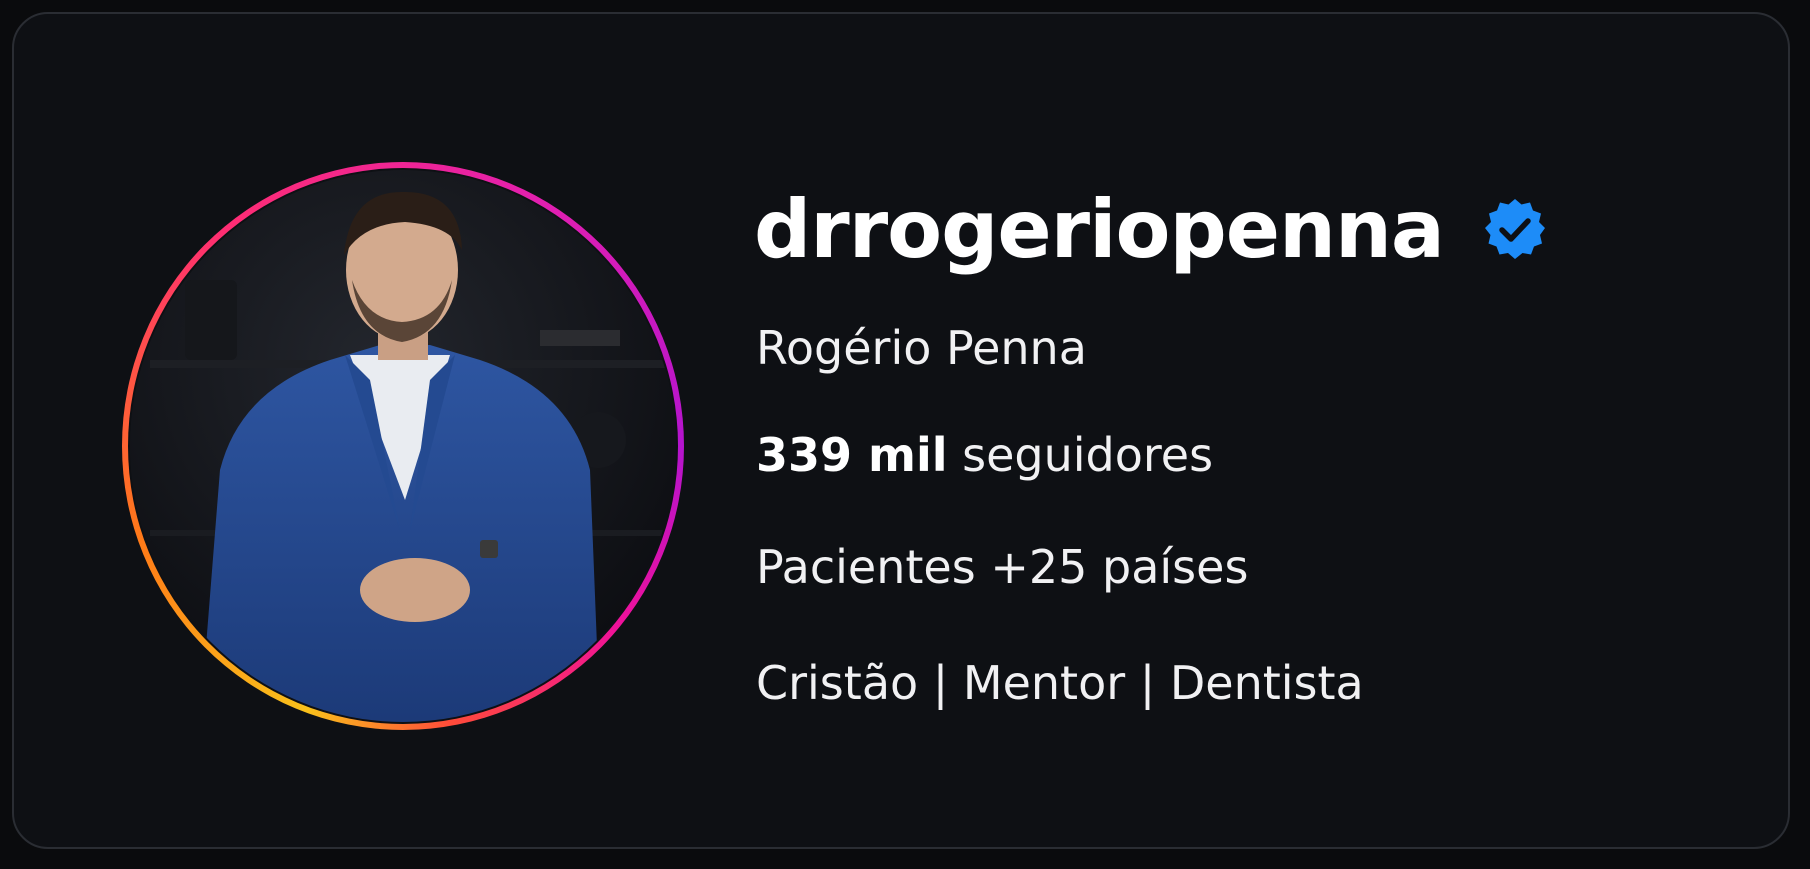  I want to click on followers-number: 339 mil, so click(852, 455).